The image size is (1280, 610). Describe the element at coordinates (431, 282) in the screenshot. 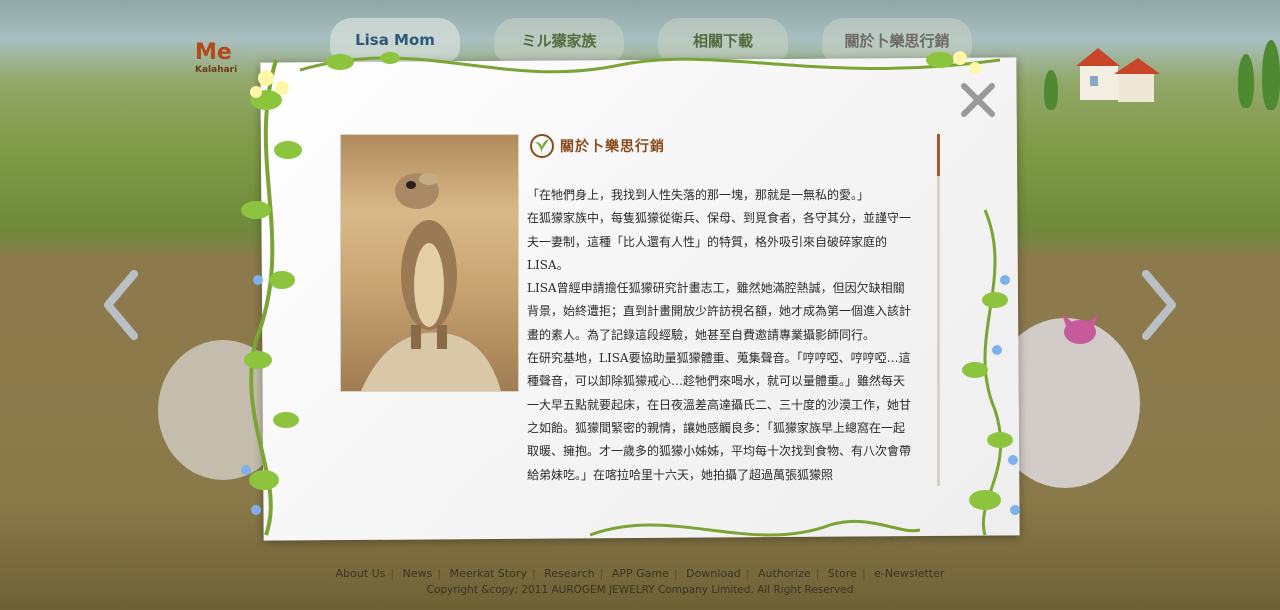

I see `meerkat-illustration` at that location.